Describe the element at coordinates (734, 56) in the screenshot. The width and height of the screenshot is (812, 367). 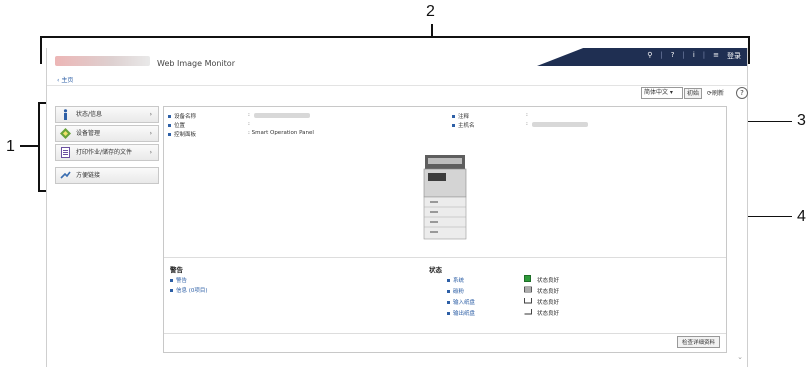
I see `login-link: 登录` at that location.